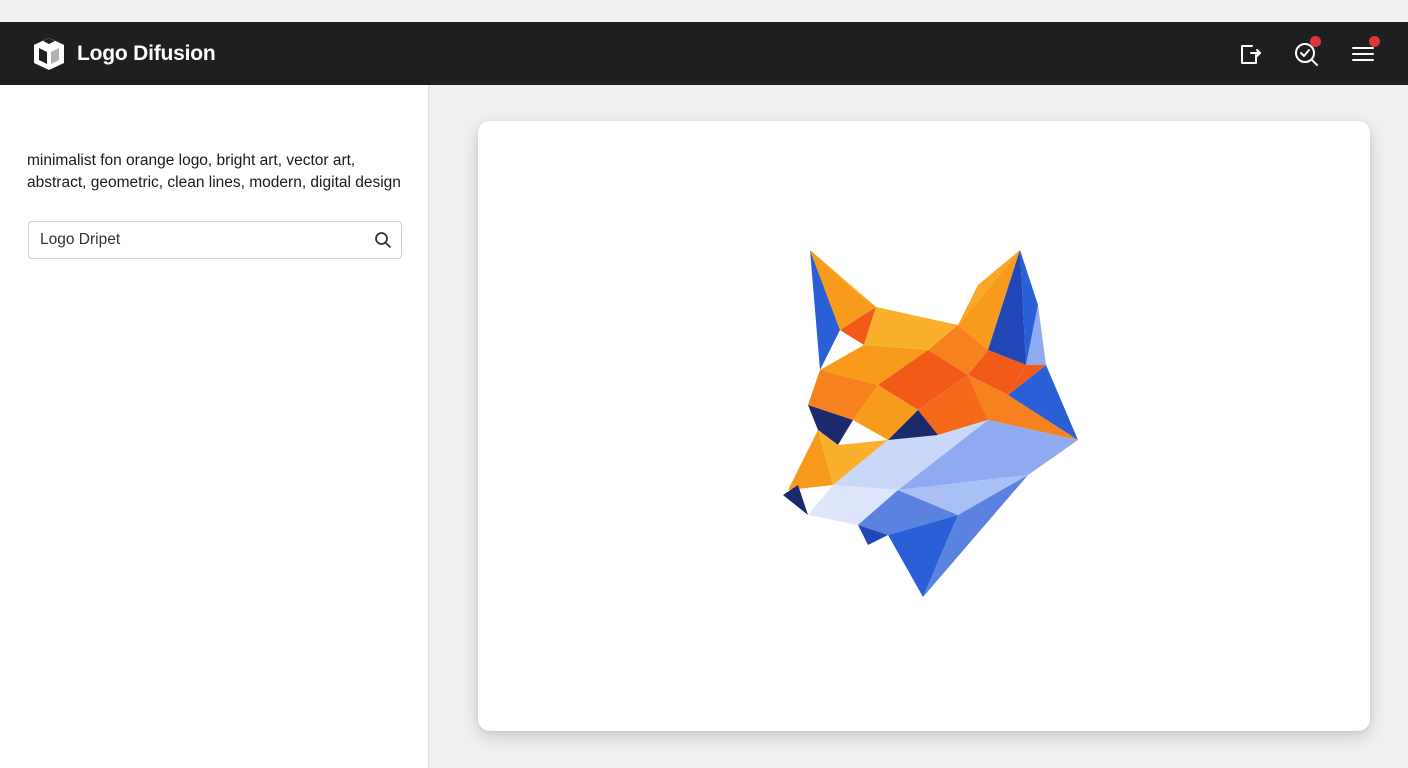  What do you see at coordinates (1364, 52) in the screenshot?
I see `menu-button` at bounding box center [1364, 52].